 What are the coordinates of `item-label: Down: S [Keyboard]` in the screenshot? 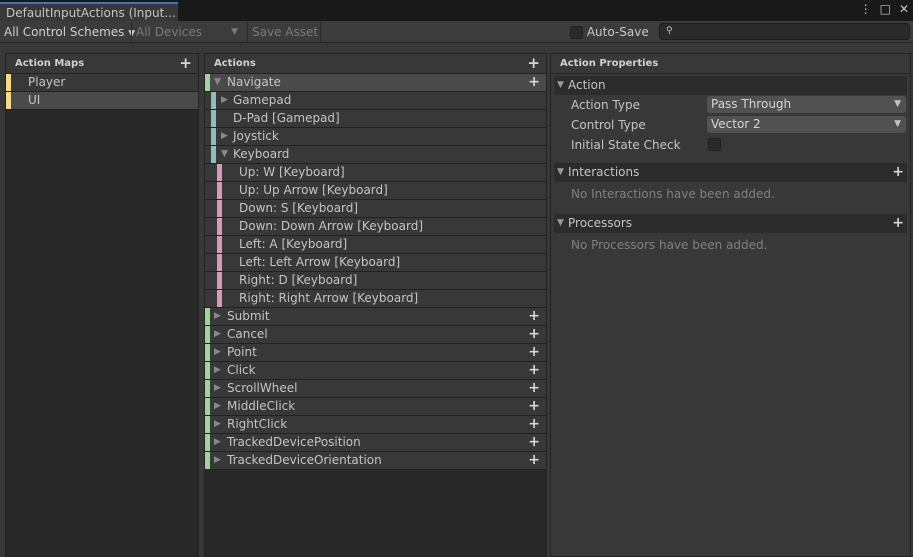 It's located at (299, 208).